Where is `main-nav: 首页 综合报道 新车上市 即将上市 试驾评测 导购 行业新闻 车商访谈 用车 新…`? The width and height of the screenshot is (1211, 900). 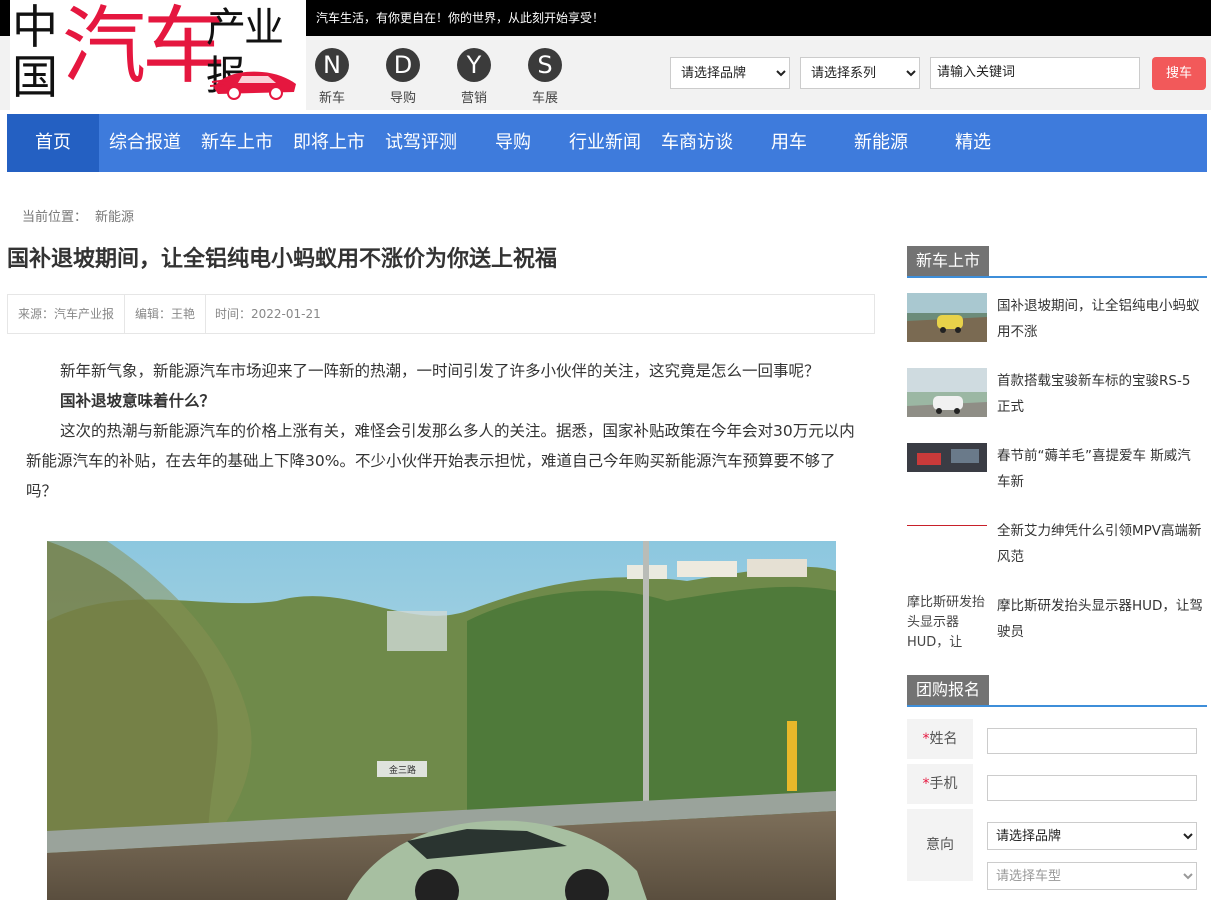
main-nav: 首页 综合报道 新车上市 即将上市 试驾评测 导购 行业新闻 车商访谈 用车 新… is located at coordinates (607, 143).